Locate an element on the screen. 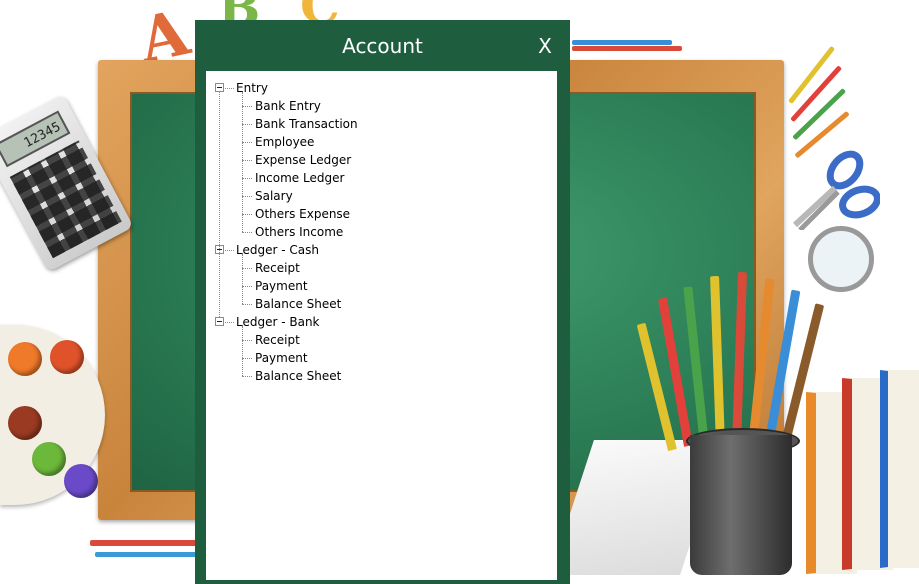 This screenshot has height=584, width=919. close-button: X is located at coordinates (545, 46).